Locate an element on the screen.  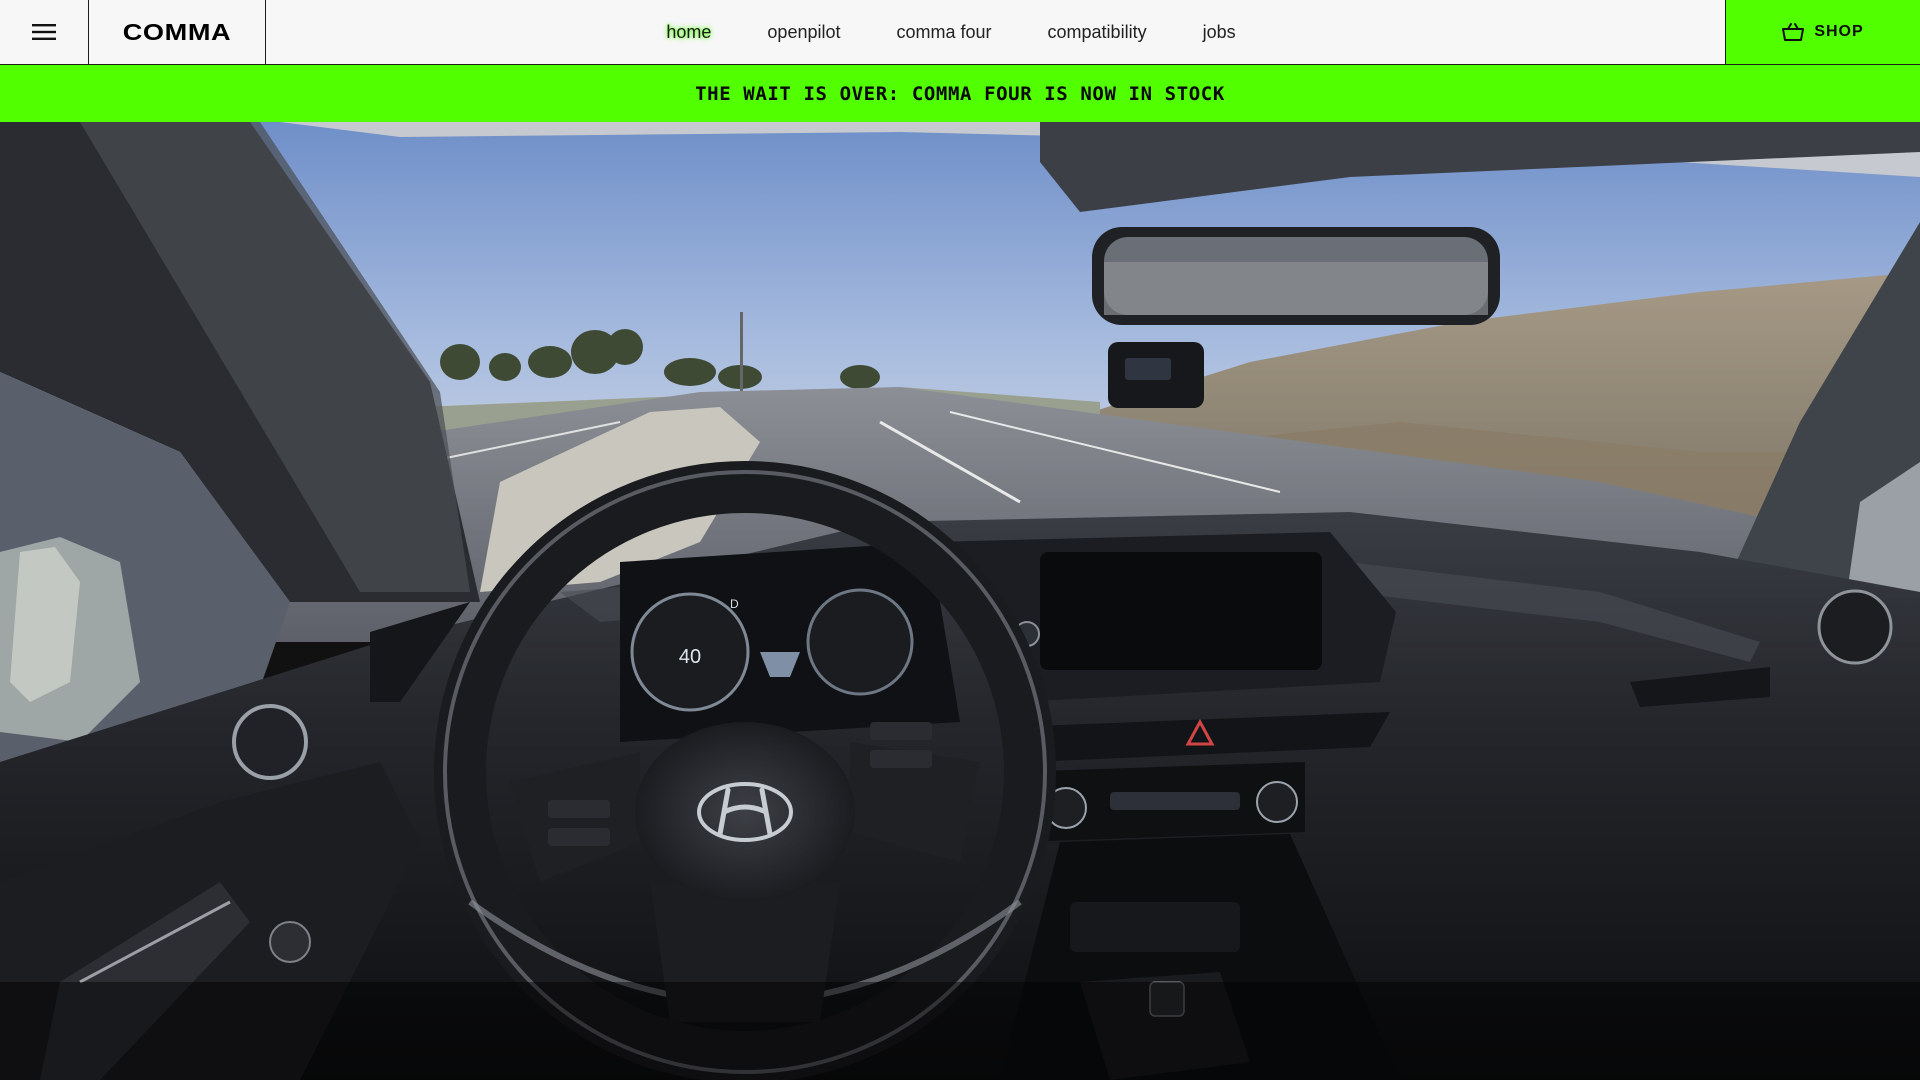
logo: COMMA is located at coordinates (177, 31).